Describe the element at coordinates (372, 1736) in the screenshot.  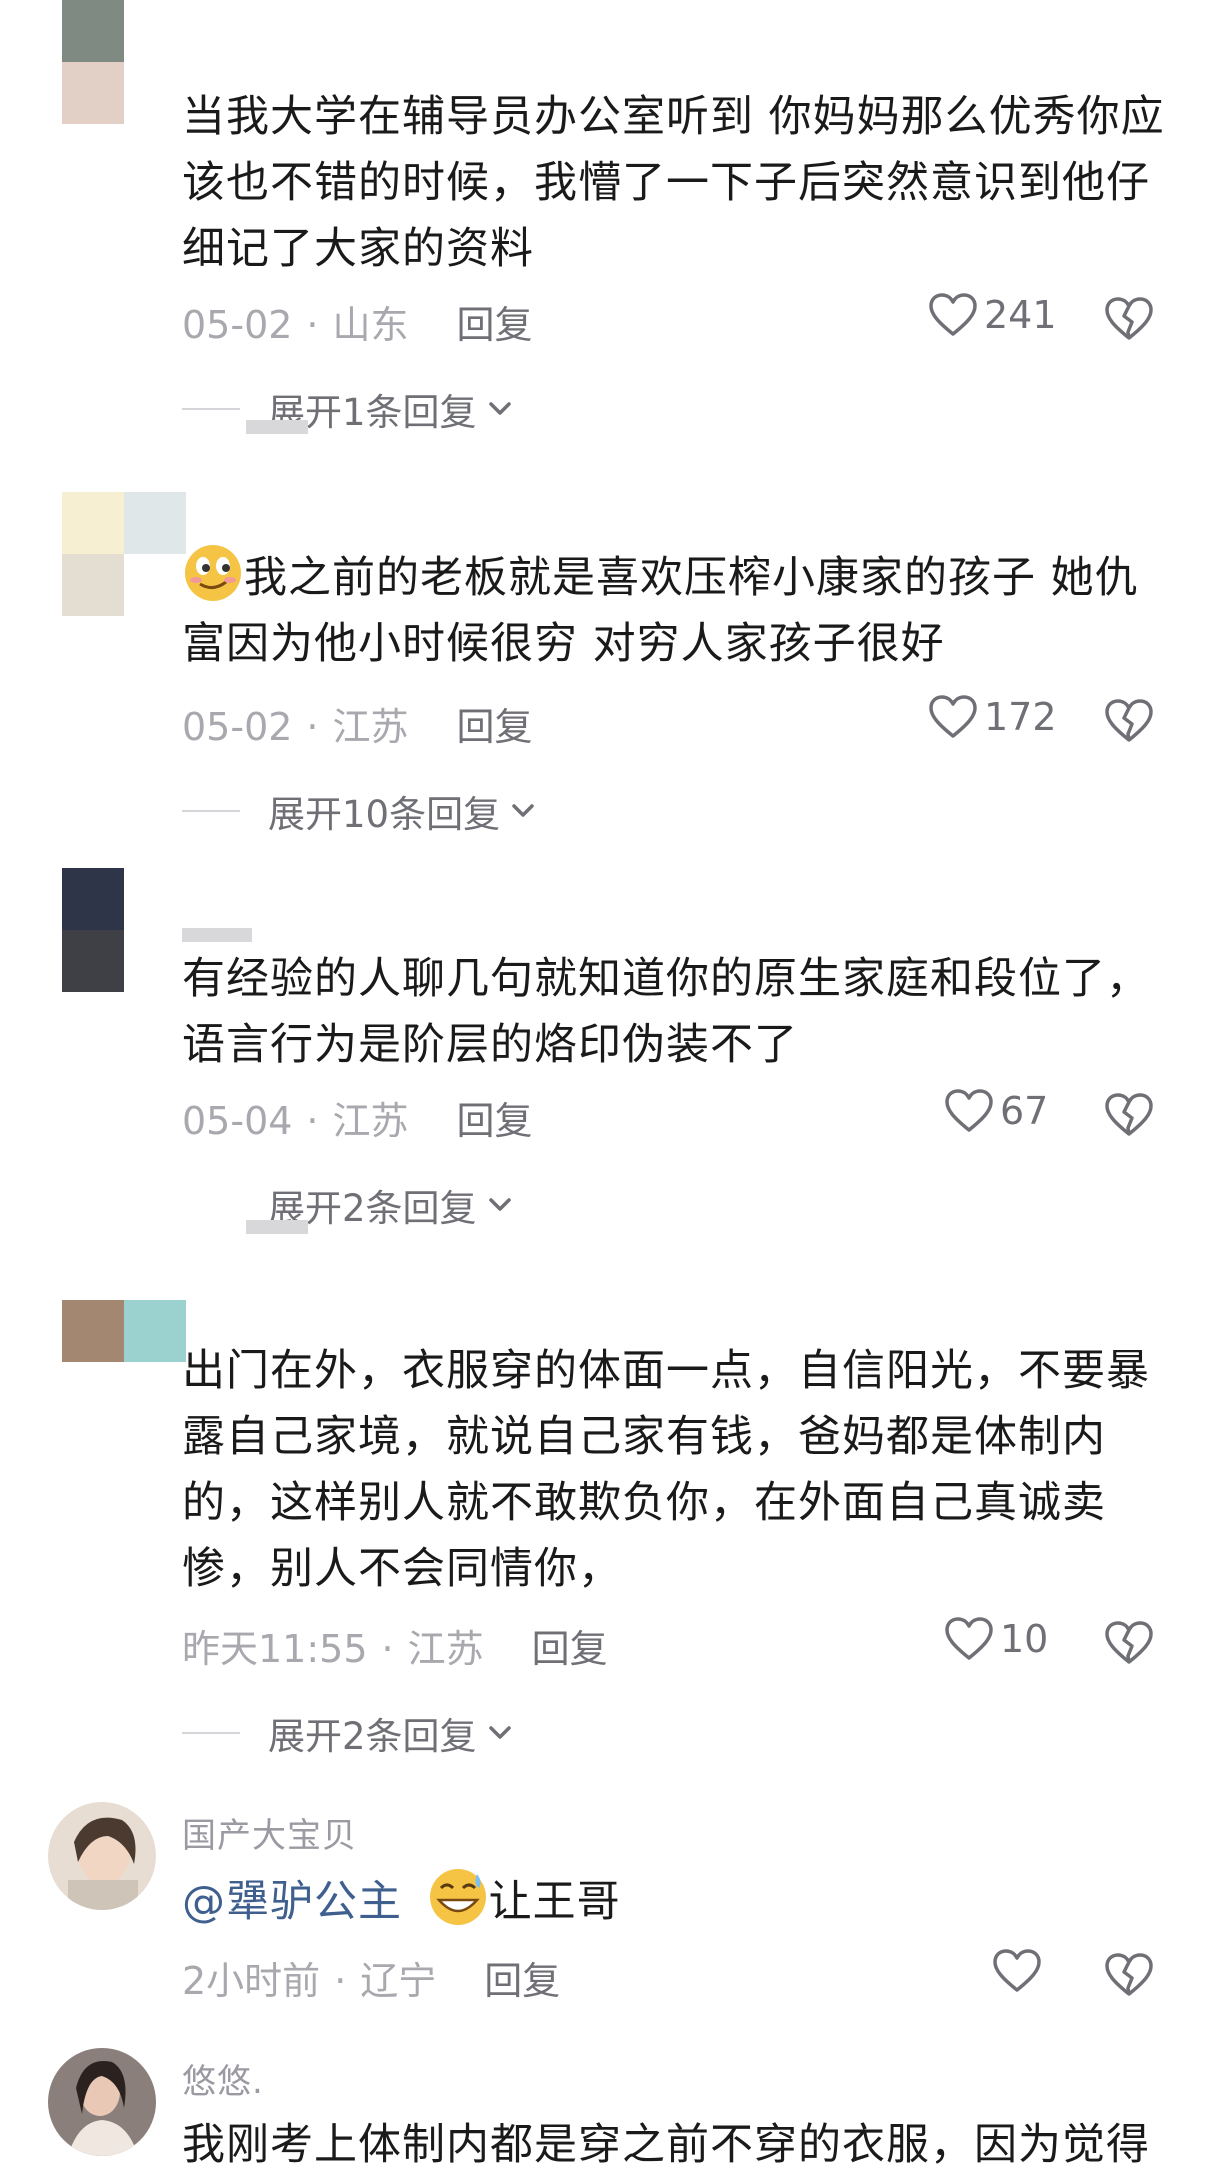
I see `expand-replies-label: 展开2条回复` at that location.